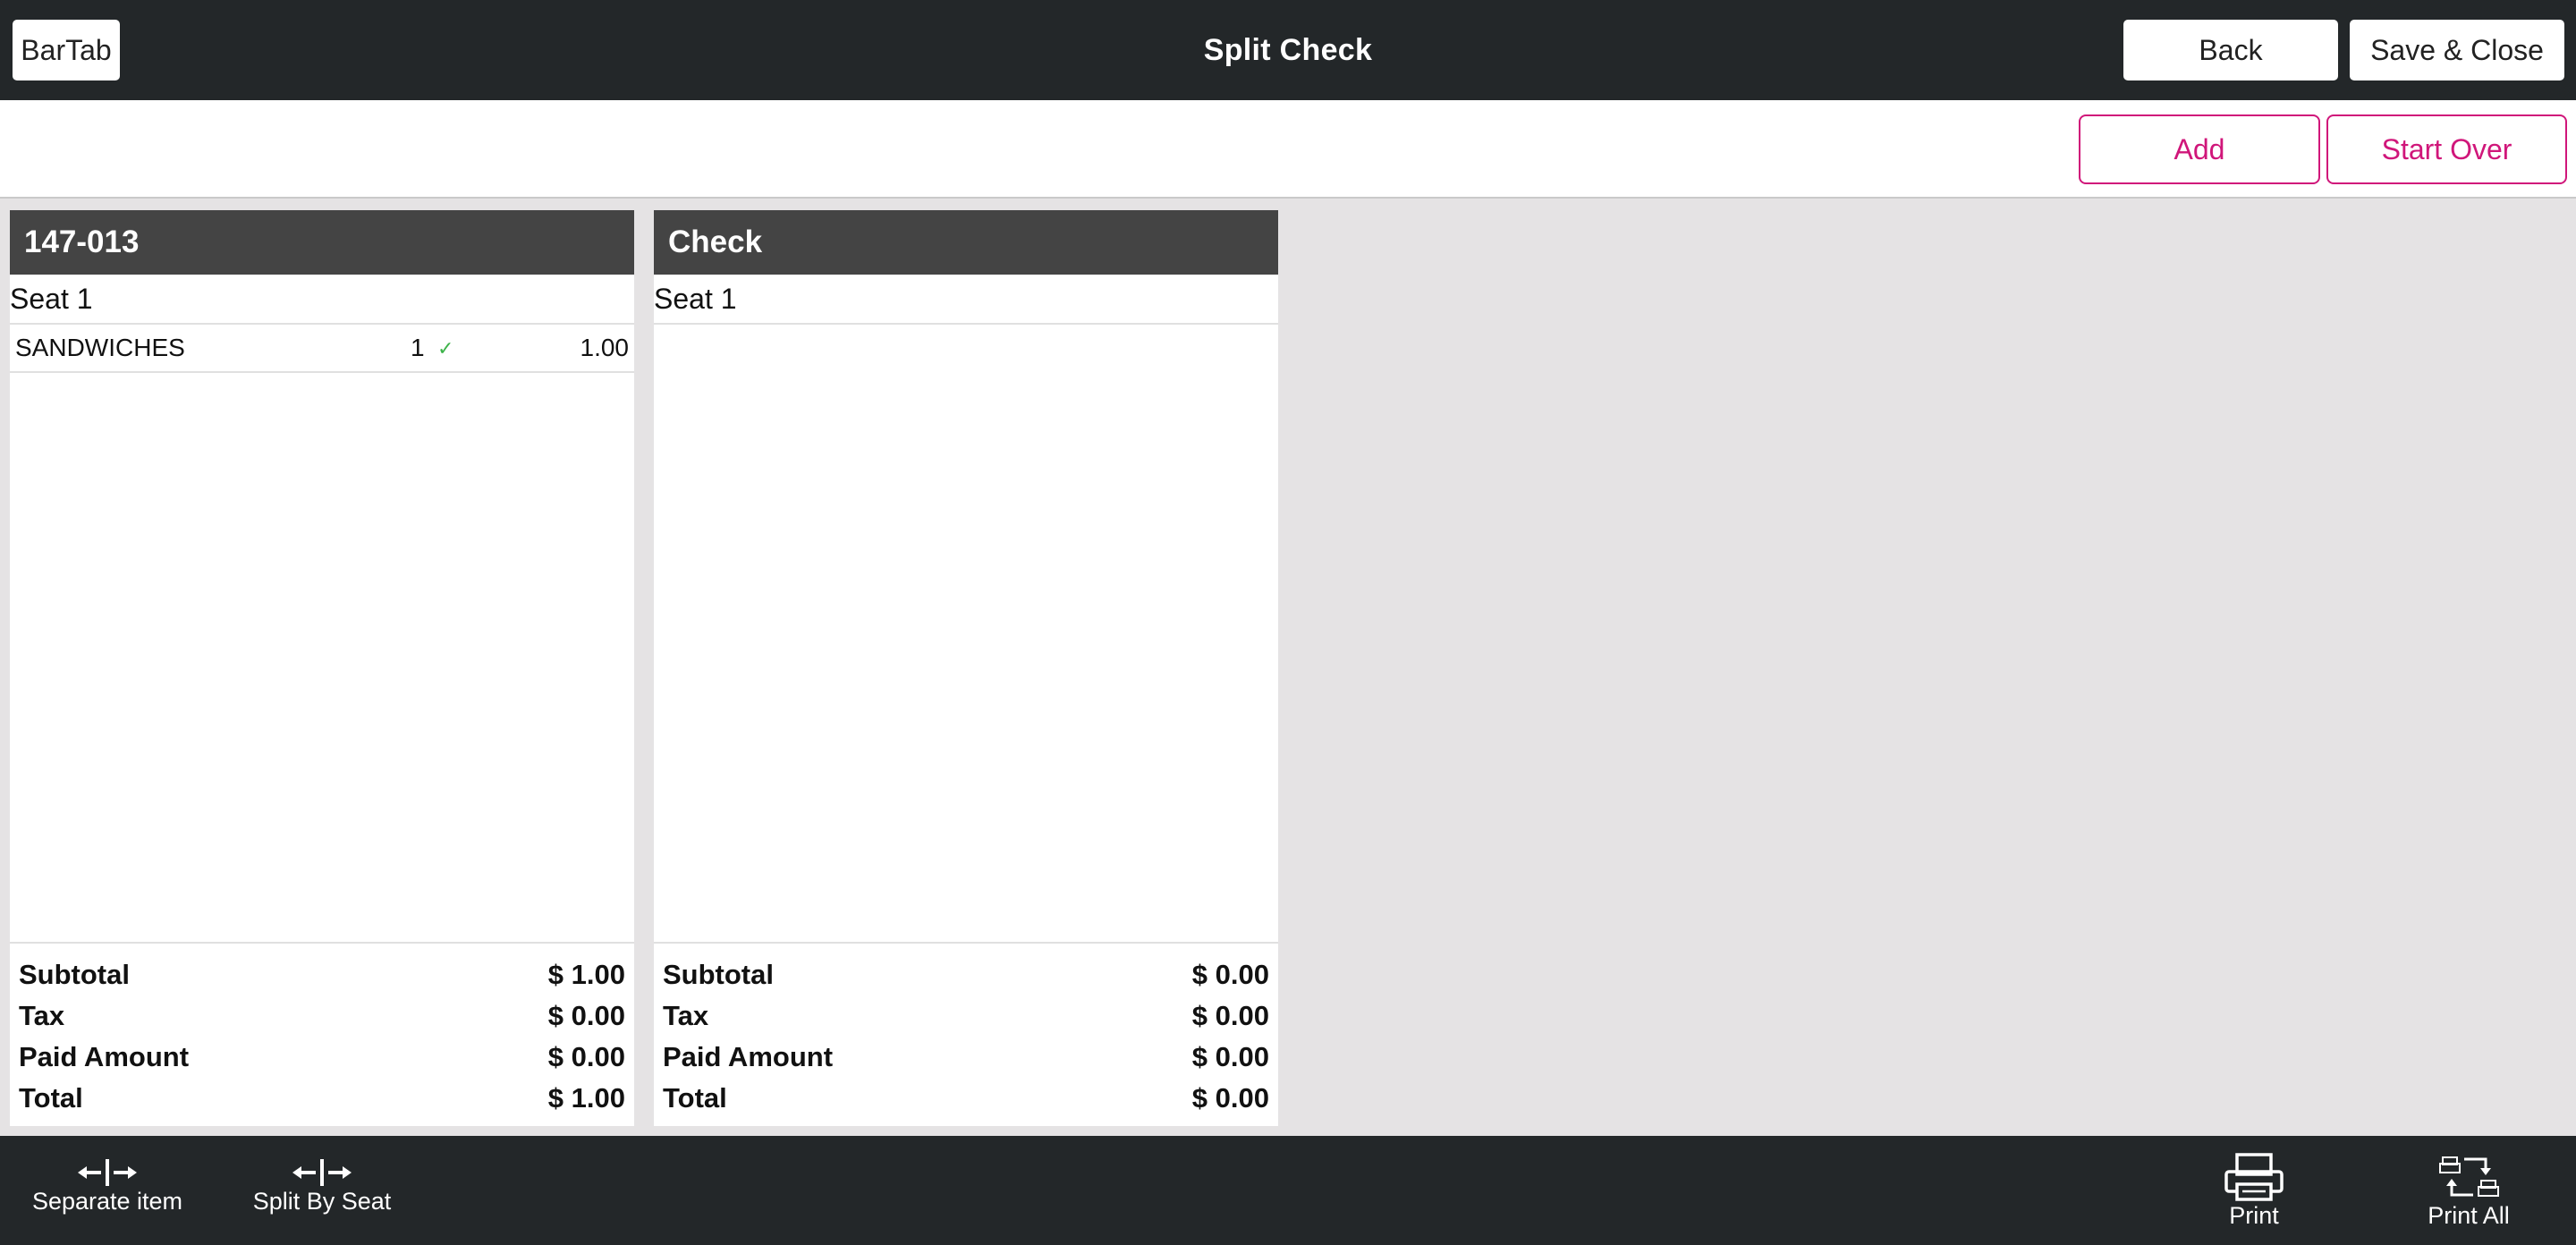  What do you see at coordinates (445, 348) in the screenshot?
I see `checkmark-icon: ✓` at bounding box center [445, 348].